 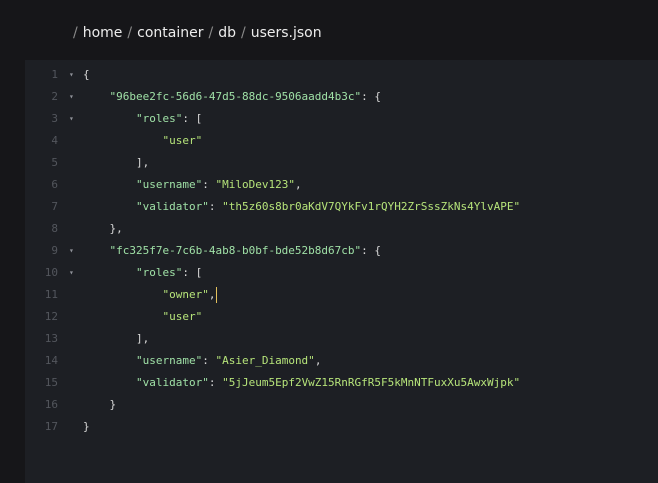 What do you see at coordinates (217, 295) in the screenshot?
I see `text-cursor` at bounding box center [217, 295].